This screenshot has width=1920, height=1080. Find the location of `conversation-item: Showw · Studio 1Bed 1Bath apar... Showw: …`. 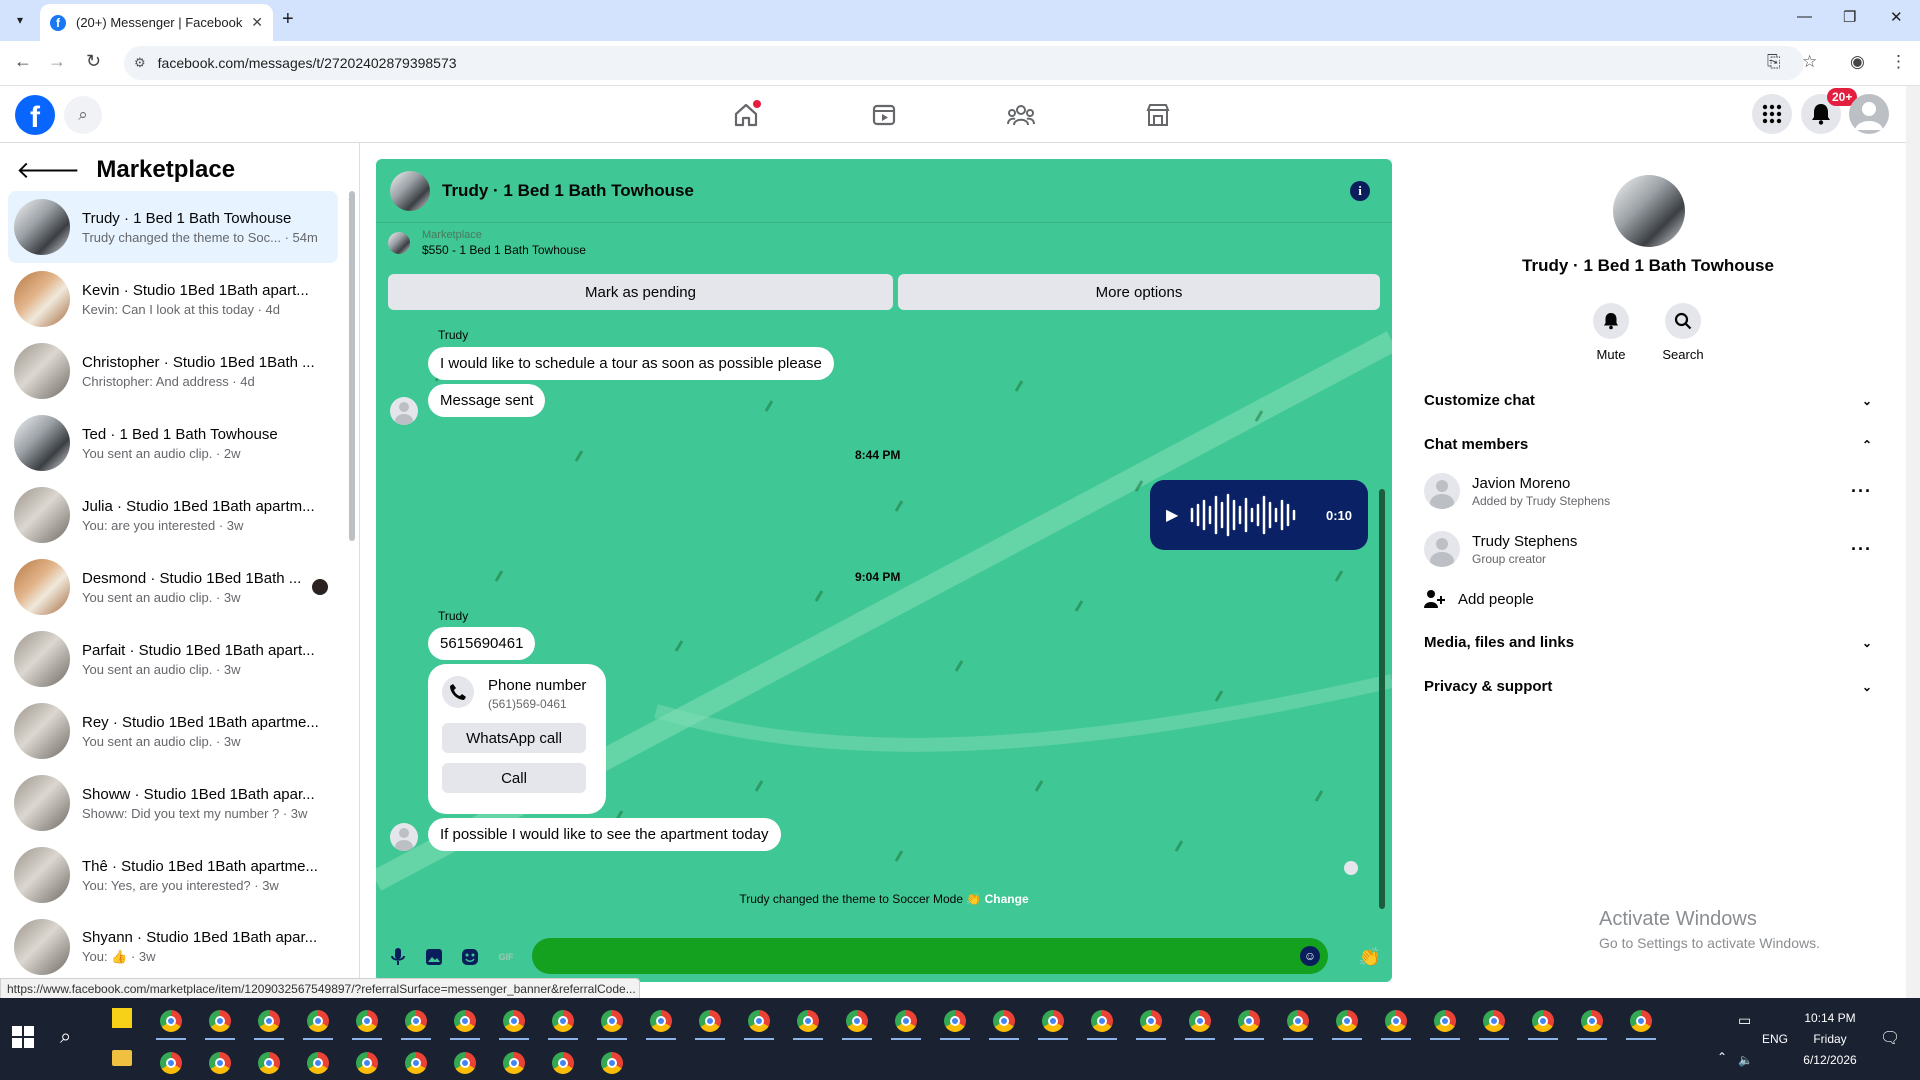

conversation-item: Showw · Studio 1Bed 1Bath apar... Showw: … is located at coordinates (173, 803).